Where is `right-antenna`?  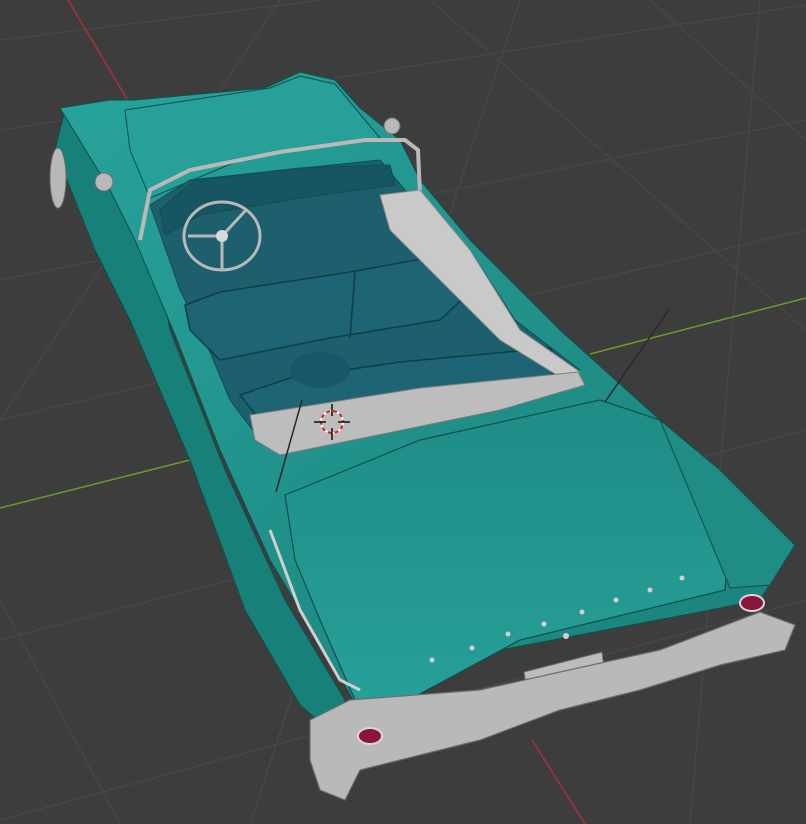
right-antenna is located at coordinates (637, 355).